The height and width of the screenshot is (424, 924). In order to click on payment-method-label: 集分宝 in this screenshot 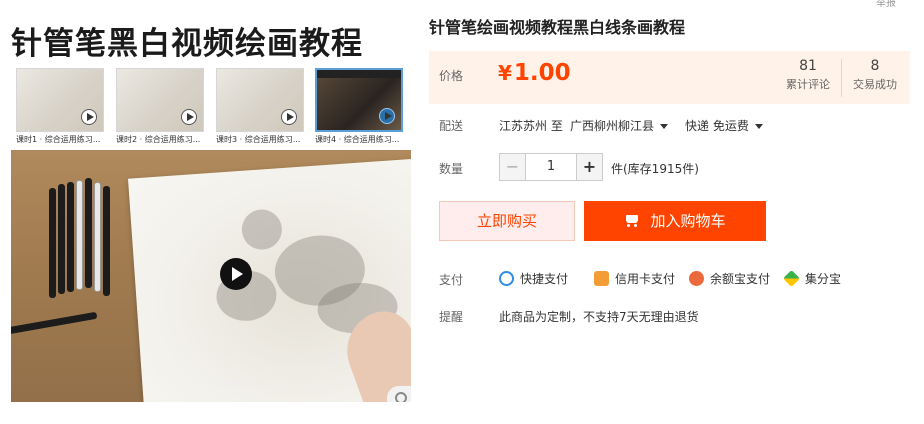, I will do `click(823, 279)`.